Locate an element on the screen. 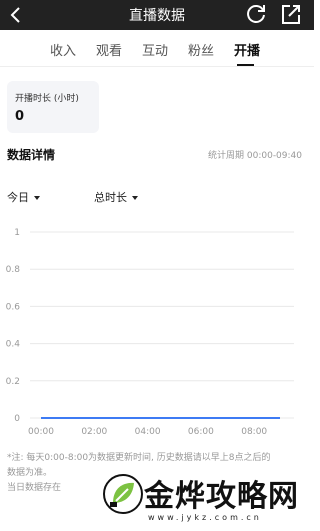 This screenshot has width=320, height=531. broadcast-duration-card: 开播时长 (小时) 0 is located at coordinates (53, 107).